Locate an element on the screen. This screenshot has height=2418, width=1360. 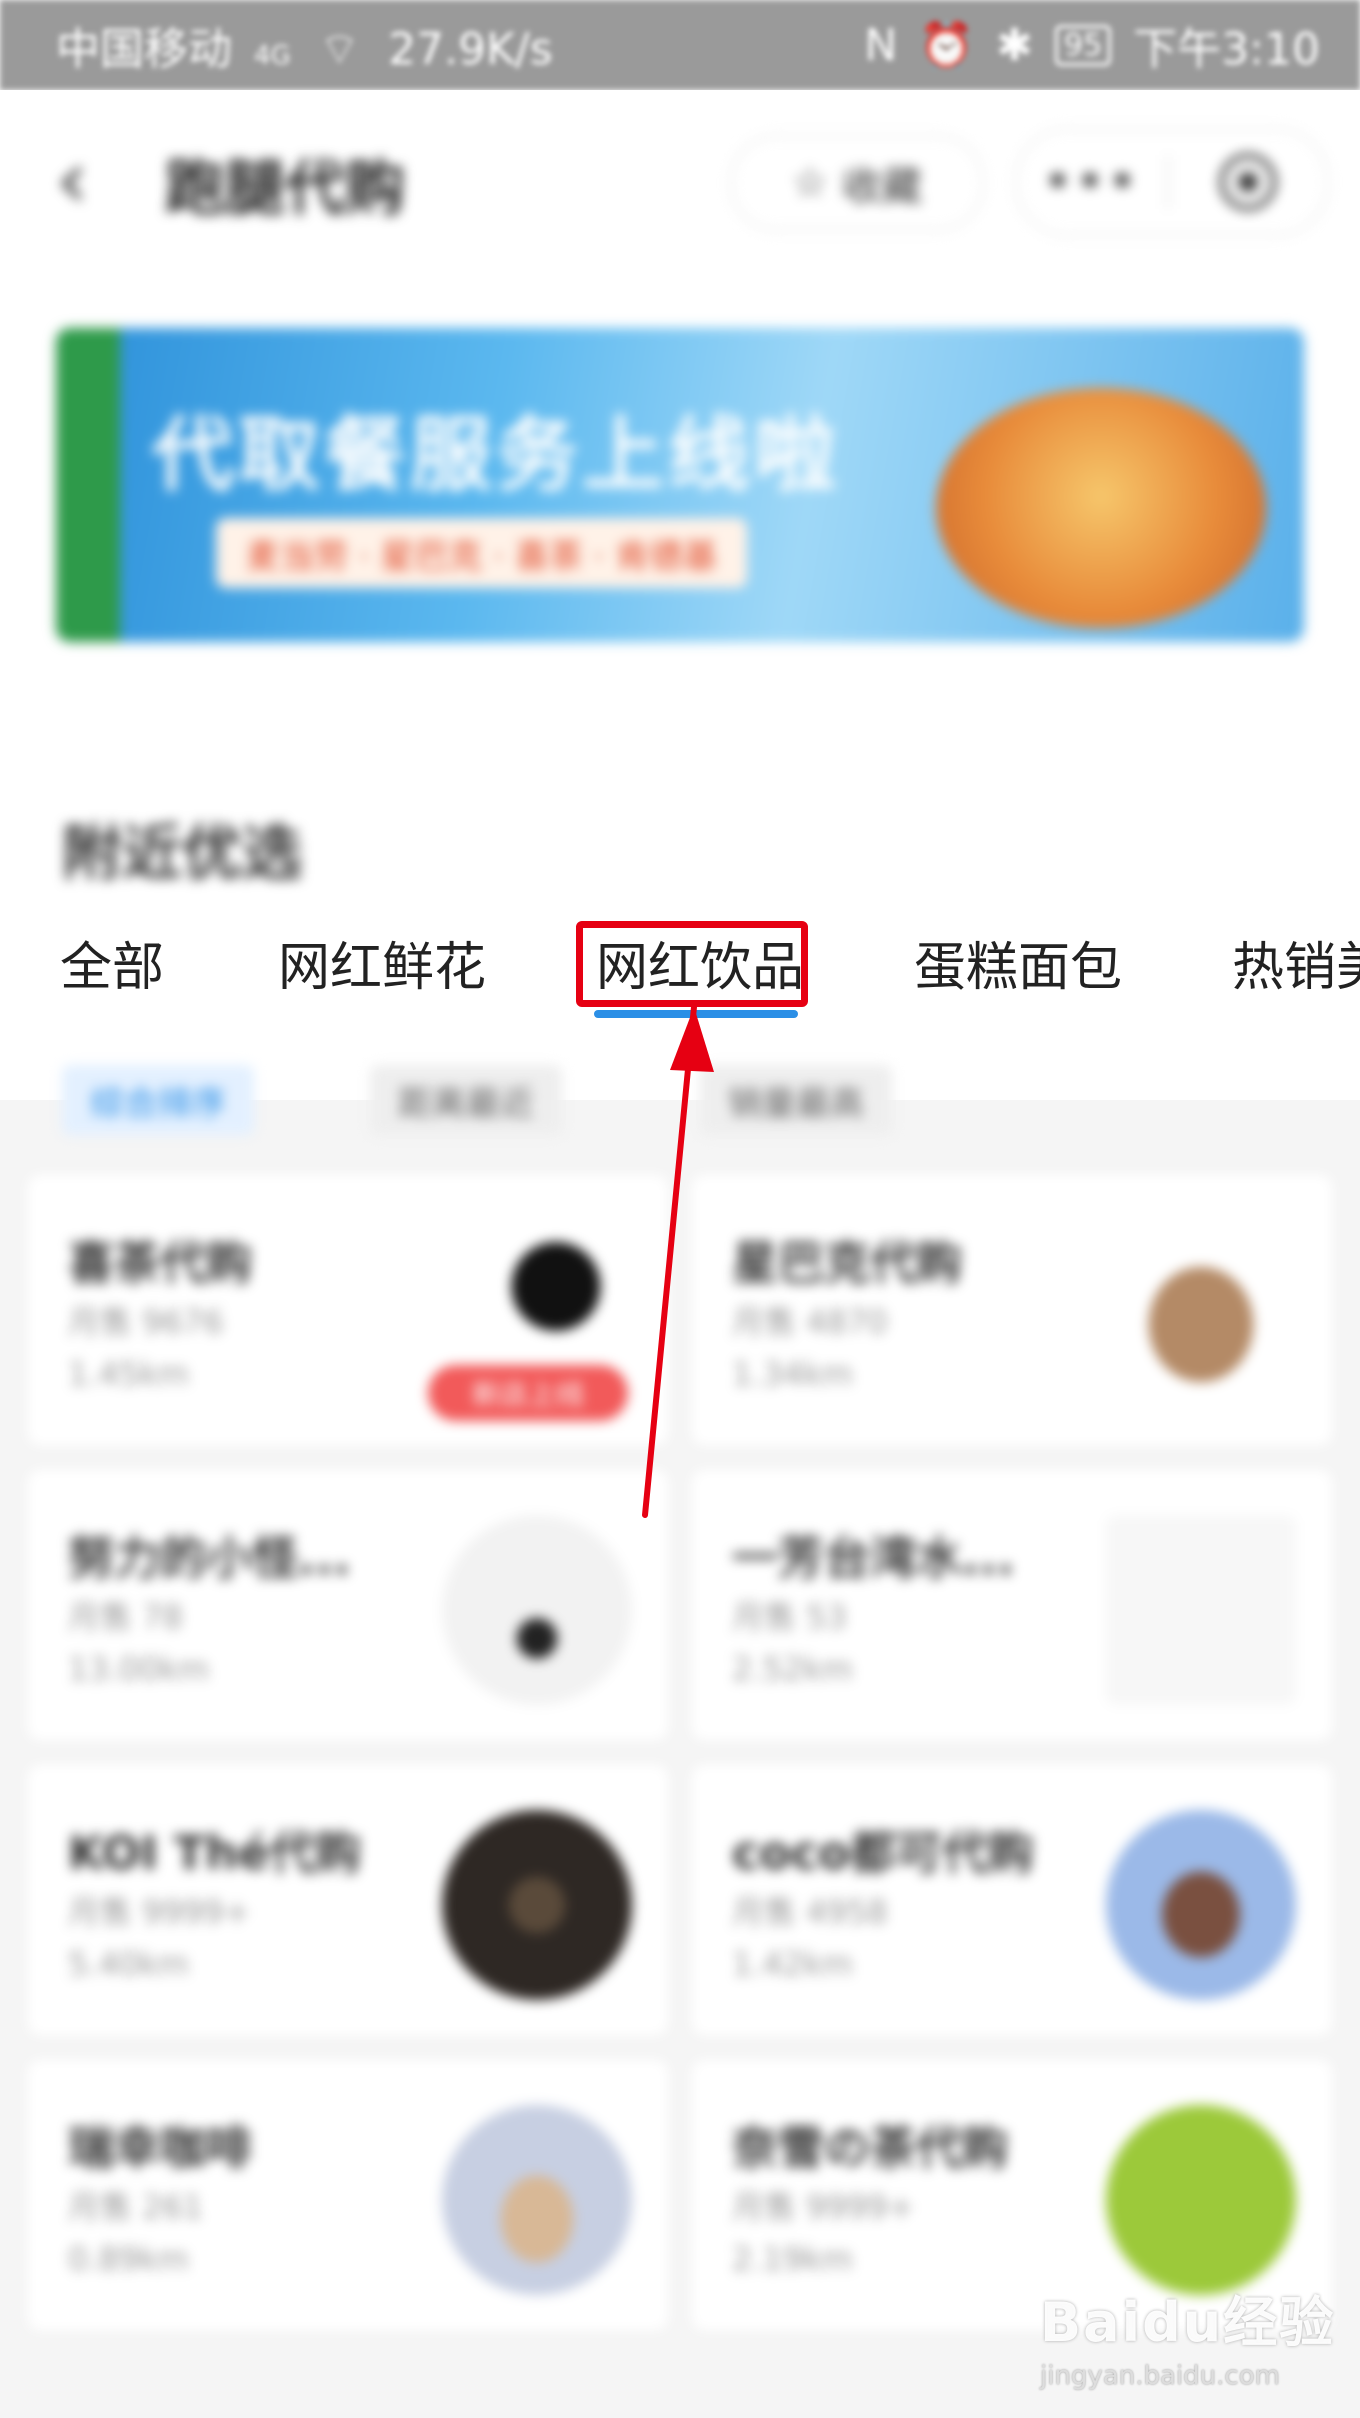
section-title: 附近优选 is located at coordinates (182, 854).